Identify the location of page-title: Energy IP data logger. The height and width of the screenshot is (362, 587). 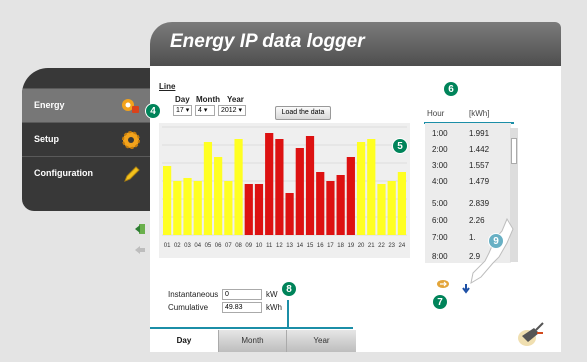
(267, 41).